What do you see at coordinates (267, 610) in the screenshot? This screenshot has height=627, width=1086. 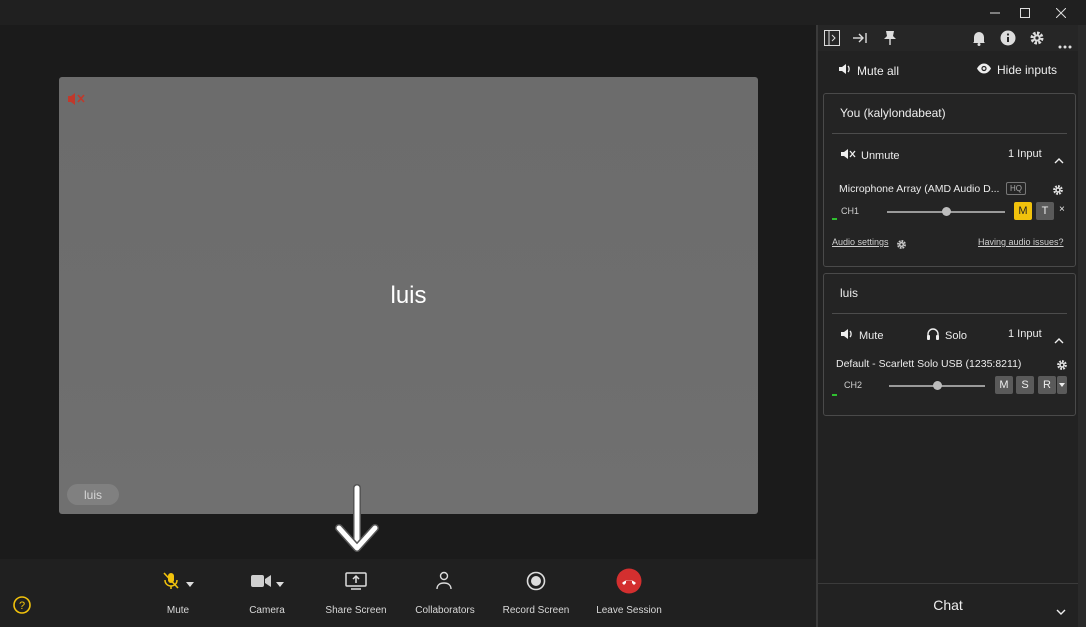 I see `camera-label: Camera` at bounding box center [267, 610].